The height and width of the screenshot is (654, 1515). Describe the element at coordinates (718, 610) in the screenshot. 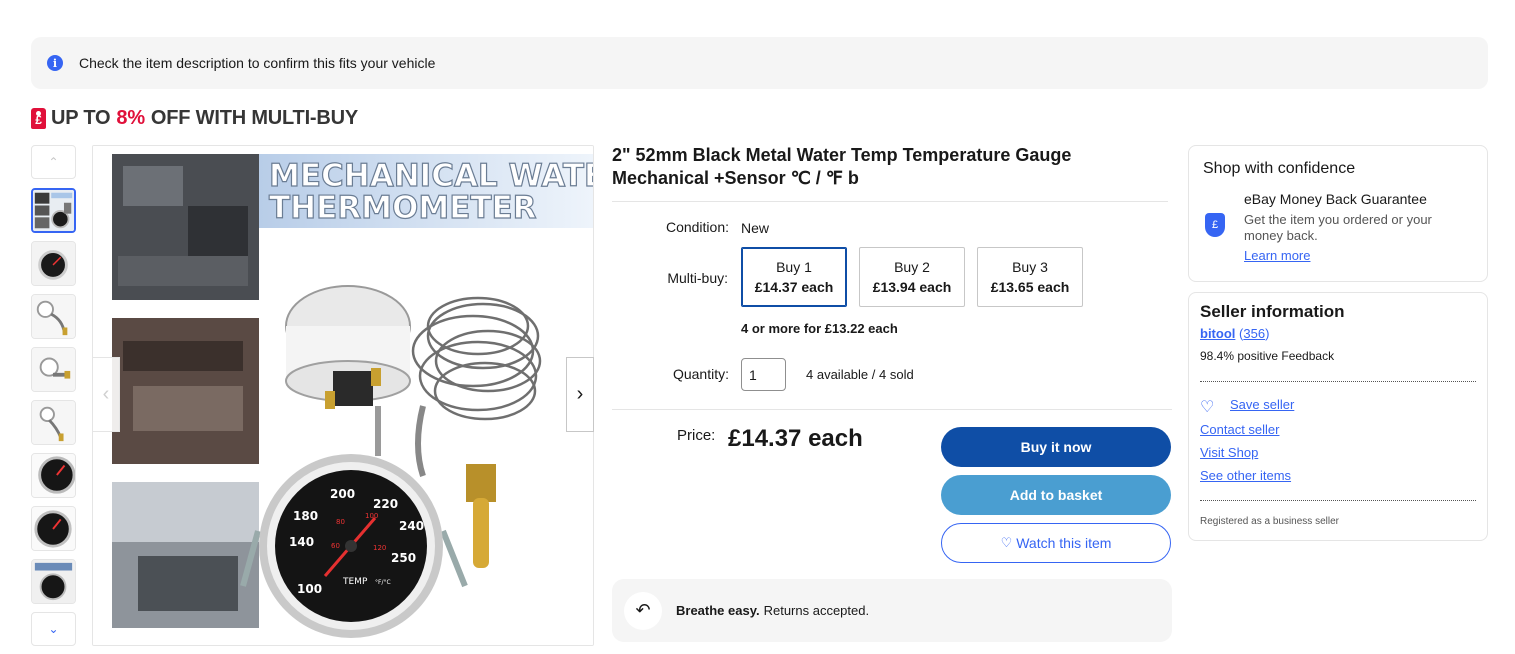

I see `returns-bold-text: Breathe easy.` at that location.